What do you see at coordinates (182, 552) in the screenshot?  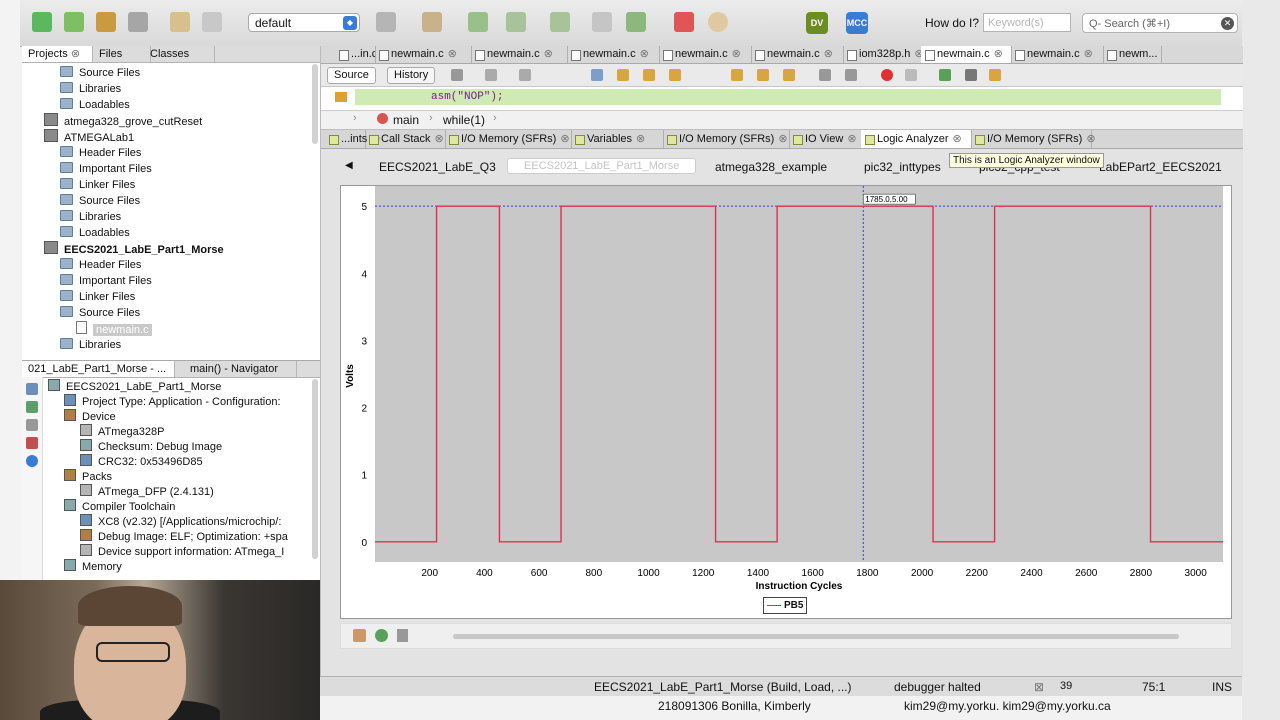 I see `dashboard-item: Device support information: ATmega_I` at bounding box center [182, 552].